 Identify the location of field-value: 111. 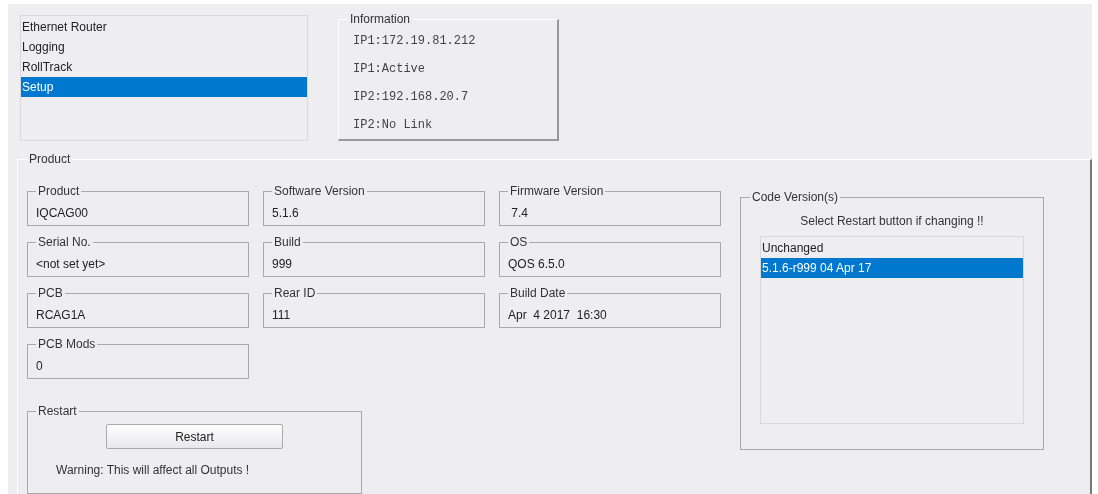
(281, 315).